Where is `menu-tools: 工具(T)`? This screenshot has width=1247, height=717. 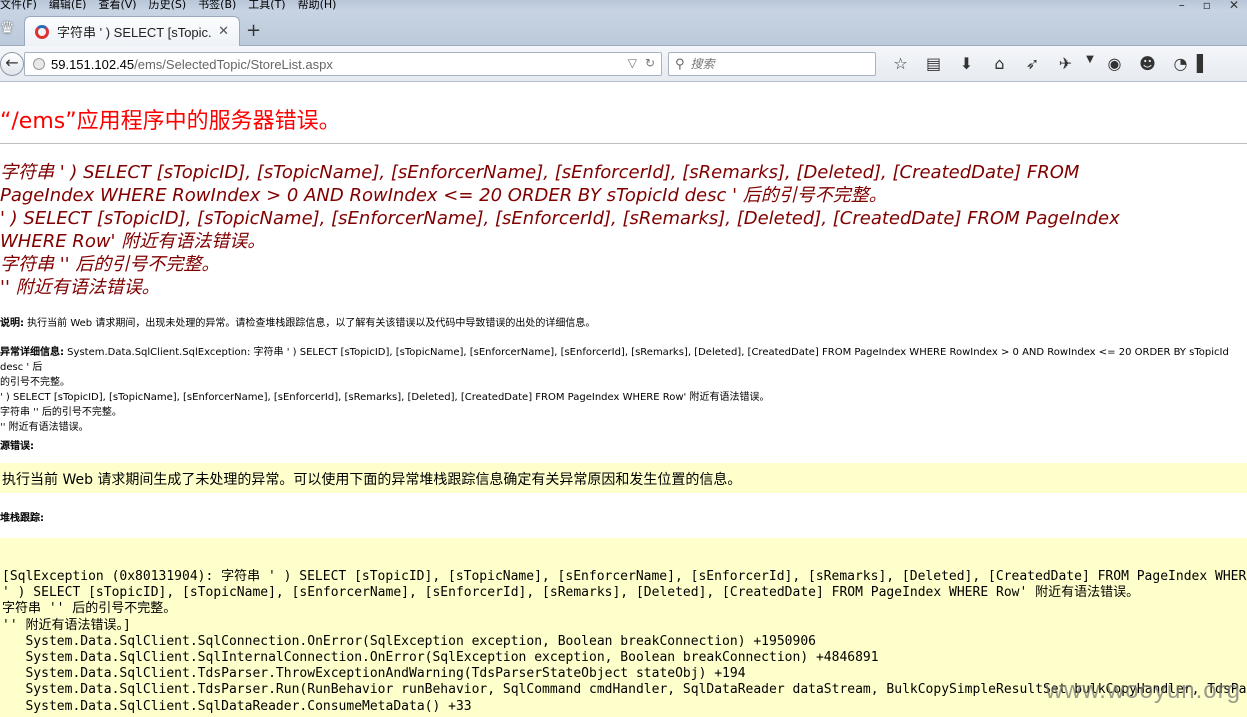
menu-tools: 工具(T) is located at coordinates (266, 6).